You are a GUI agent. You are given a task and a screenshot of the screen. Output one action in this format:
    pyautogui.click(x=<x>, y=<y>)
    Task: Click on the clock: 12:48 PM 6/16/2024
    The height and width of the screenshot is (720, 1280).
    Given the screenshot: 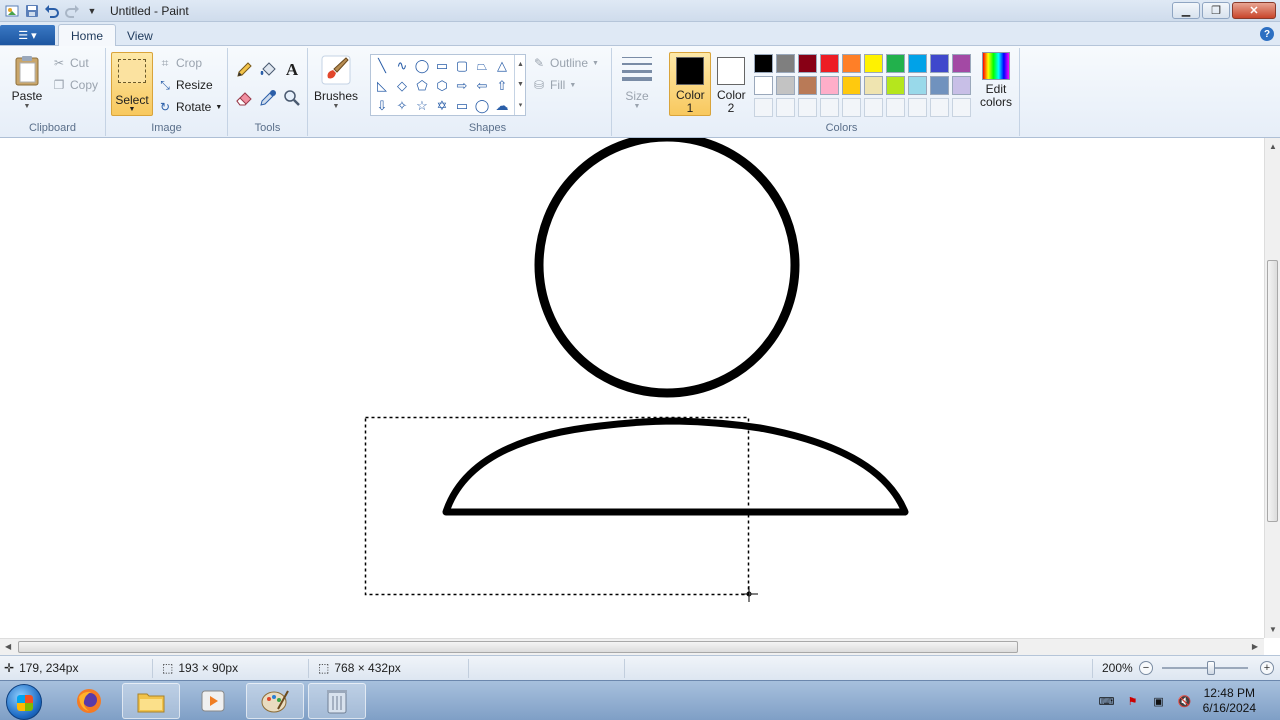 What is the action you would take?
    pyautogui.click(x=1229, y=701)
    